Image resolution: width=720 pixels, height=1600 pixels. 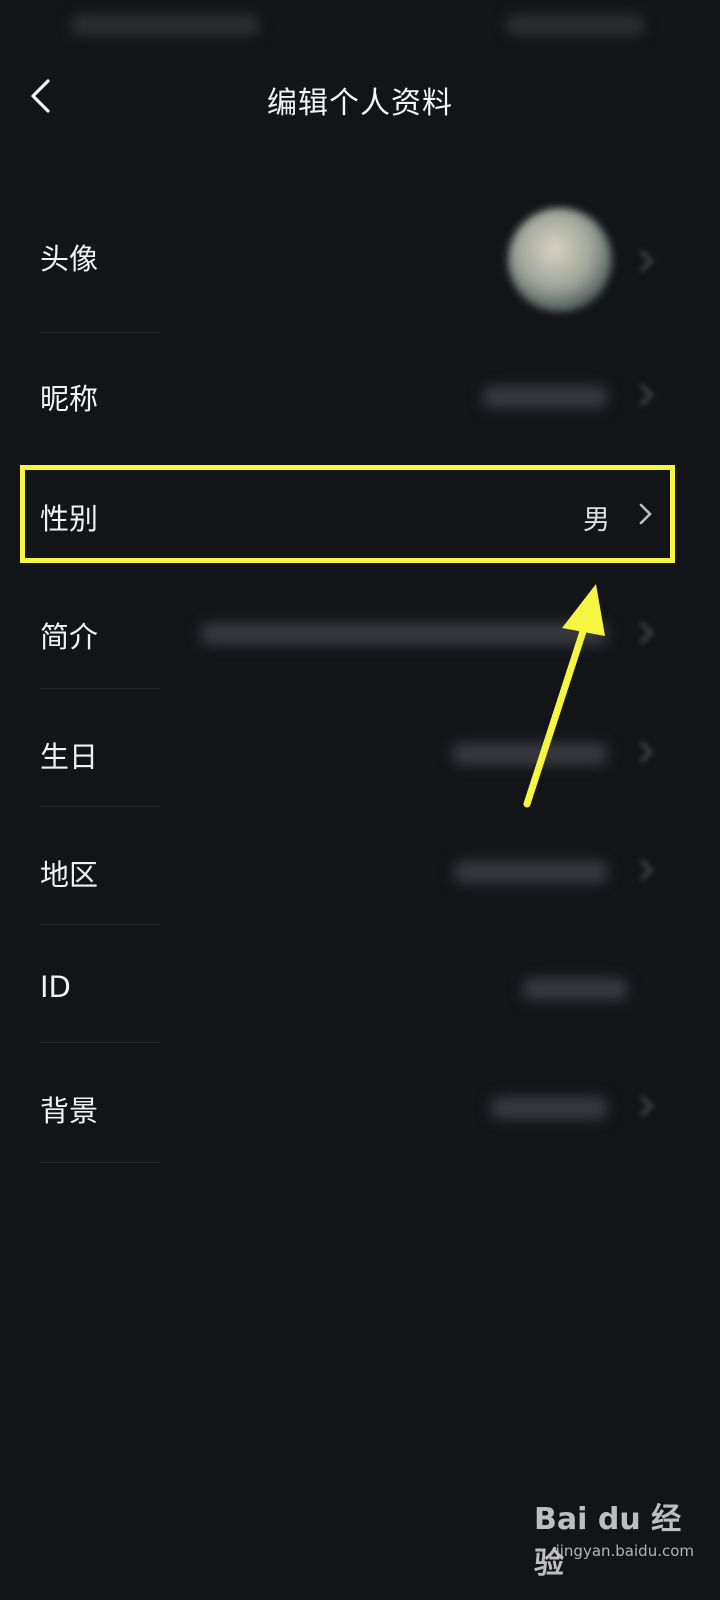 What do you see at coordinates (564, 696) in the screenshot?
I see `arrow-annotation-icon` at bounding box center [564, 696].